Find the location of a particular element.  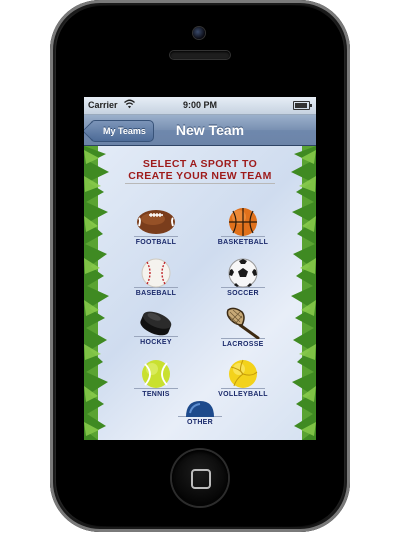

sport-label: BASKETBALL is located at coordinates (243, 241).